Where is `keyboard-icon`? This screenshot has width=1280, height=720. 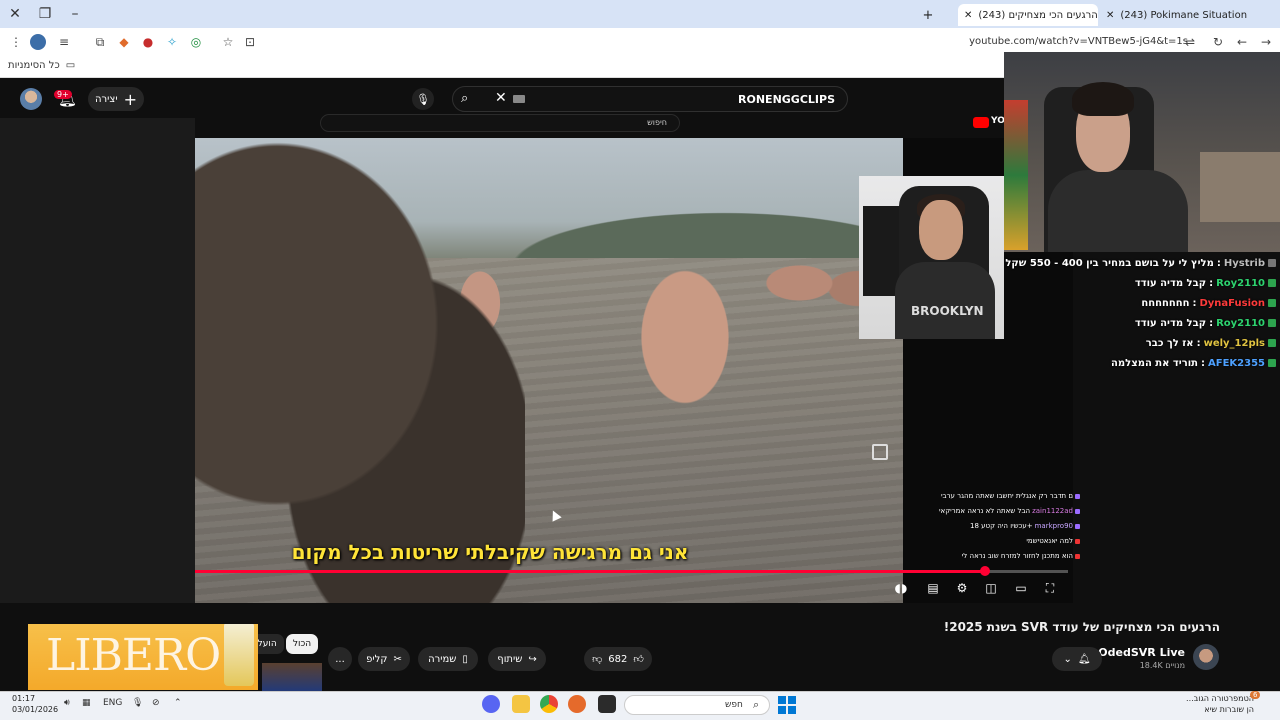 keyboard-icon is located at coordinates (519, 99).